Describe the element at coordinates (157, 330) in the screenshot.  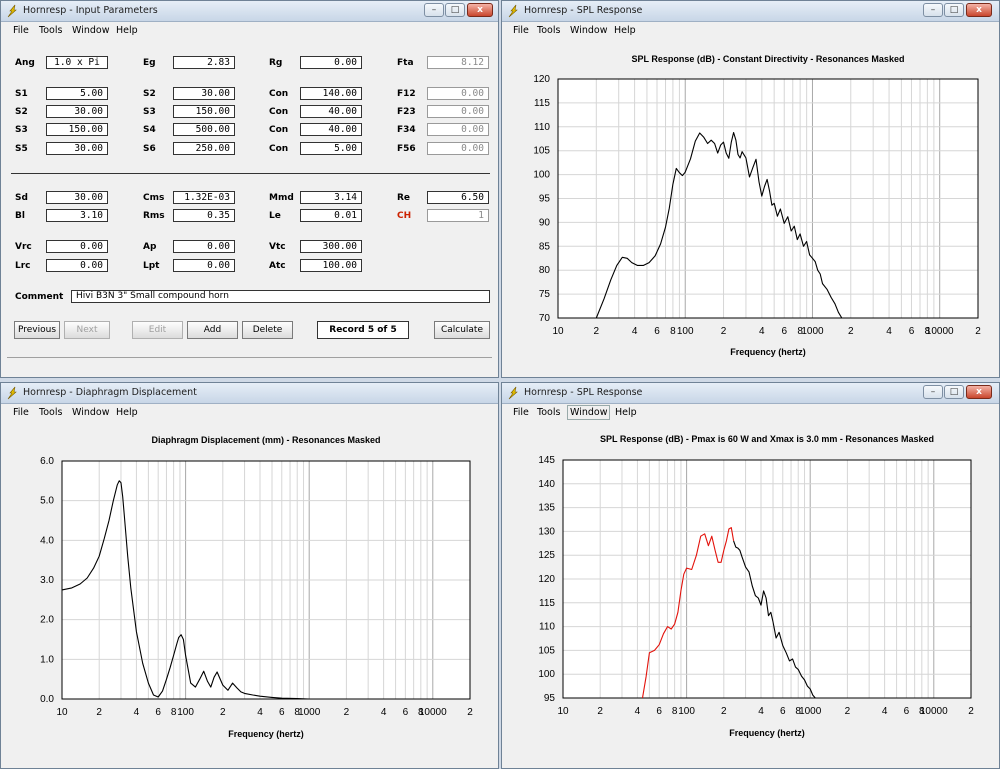
I see `edit-button: Edit` at that location.